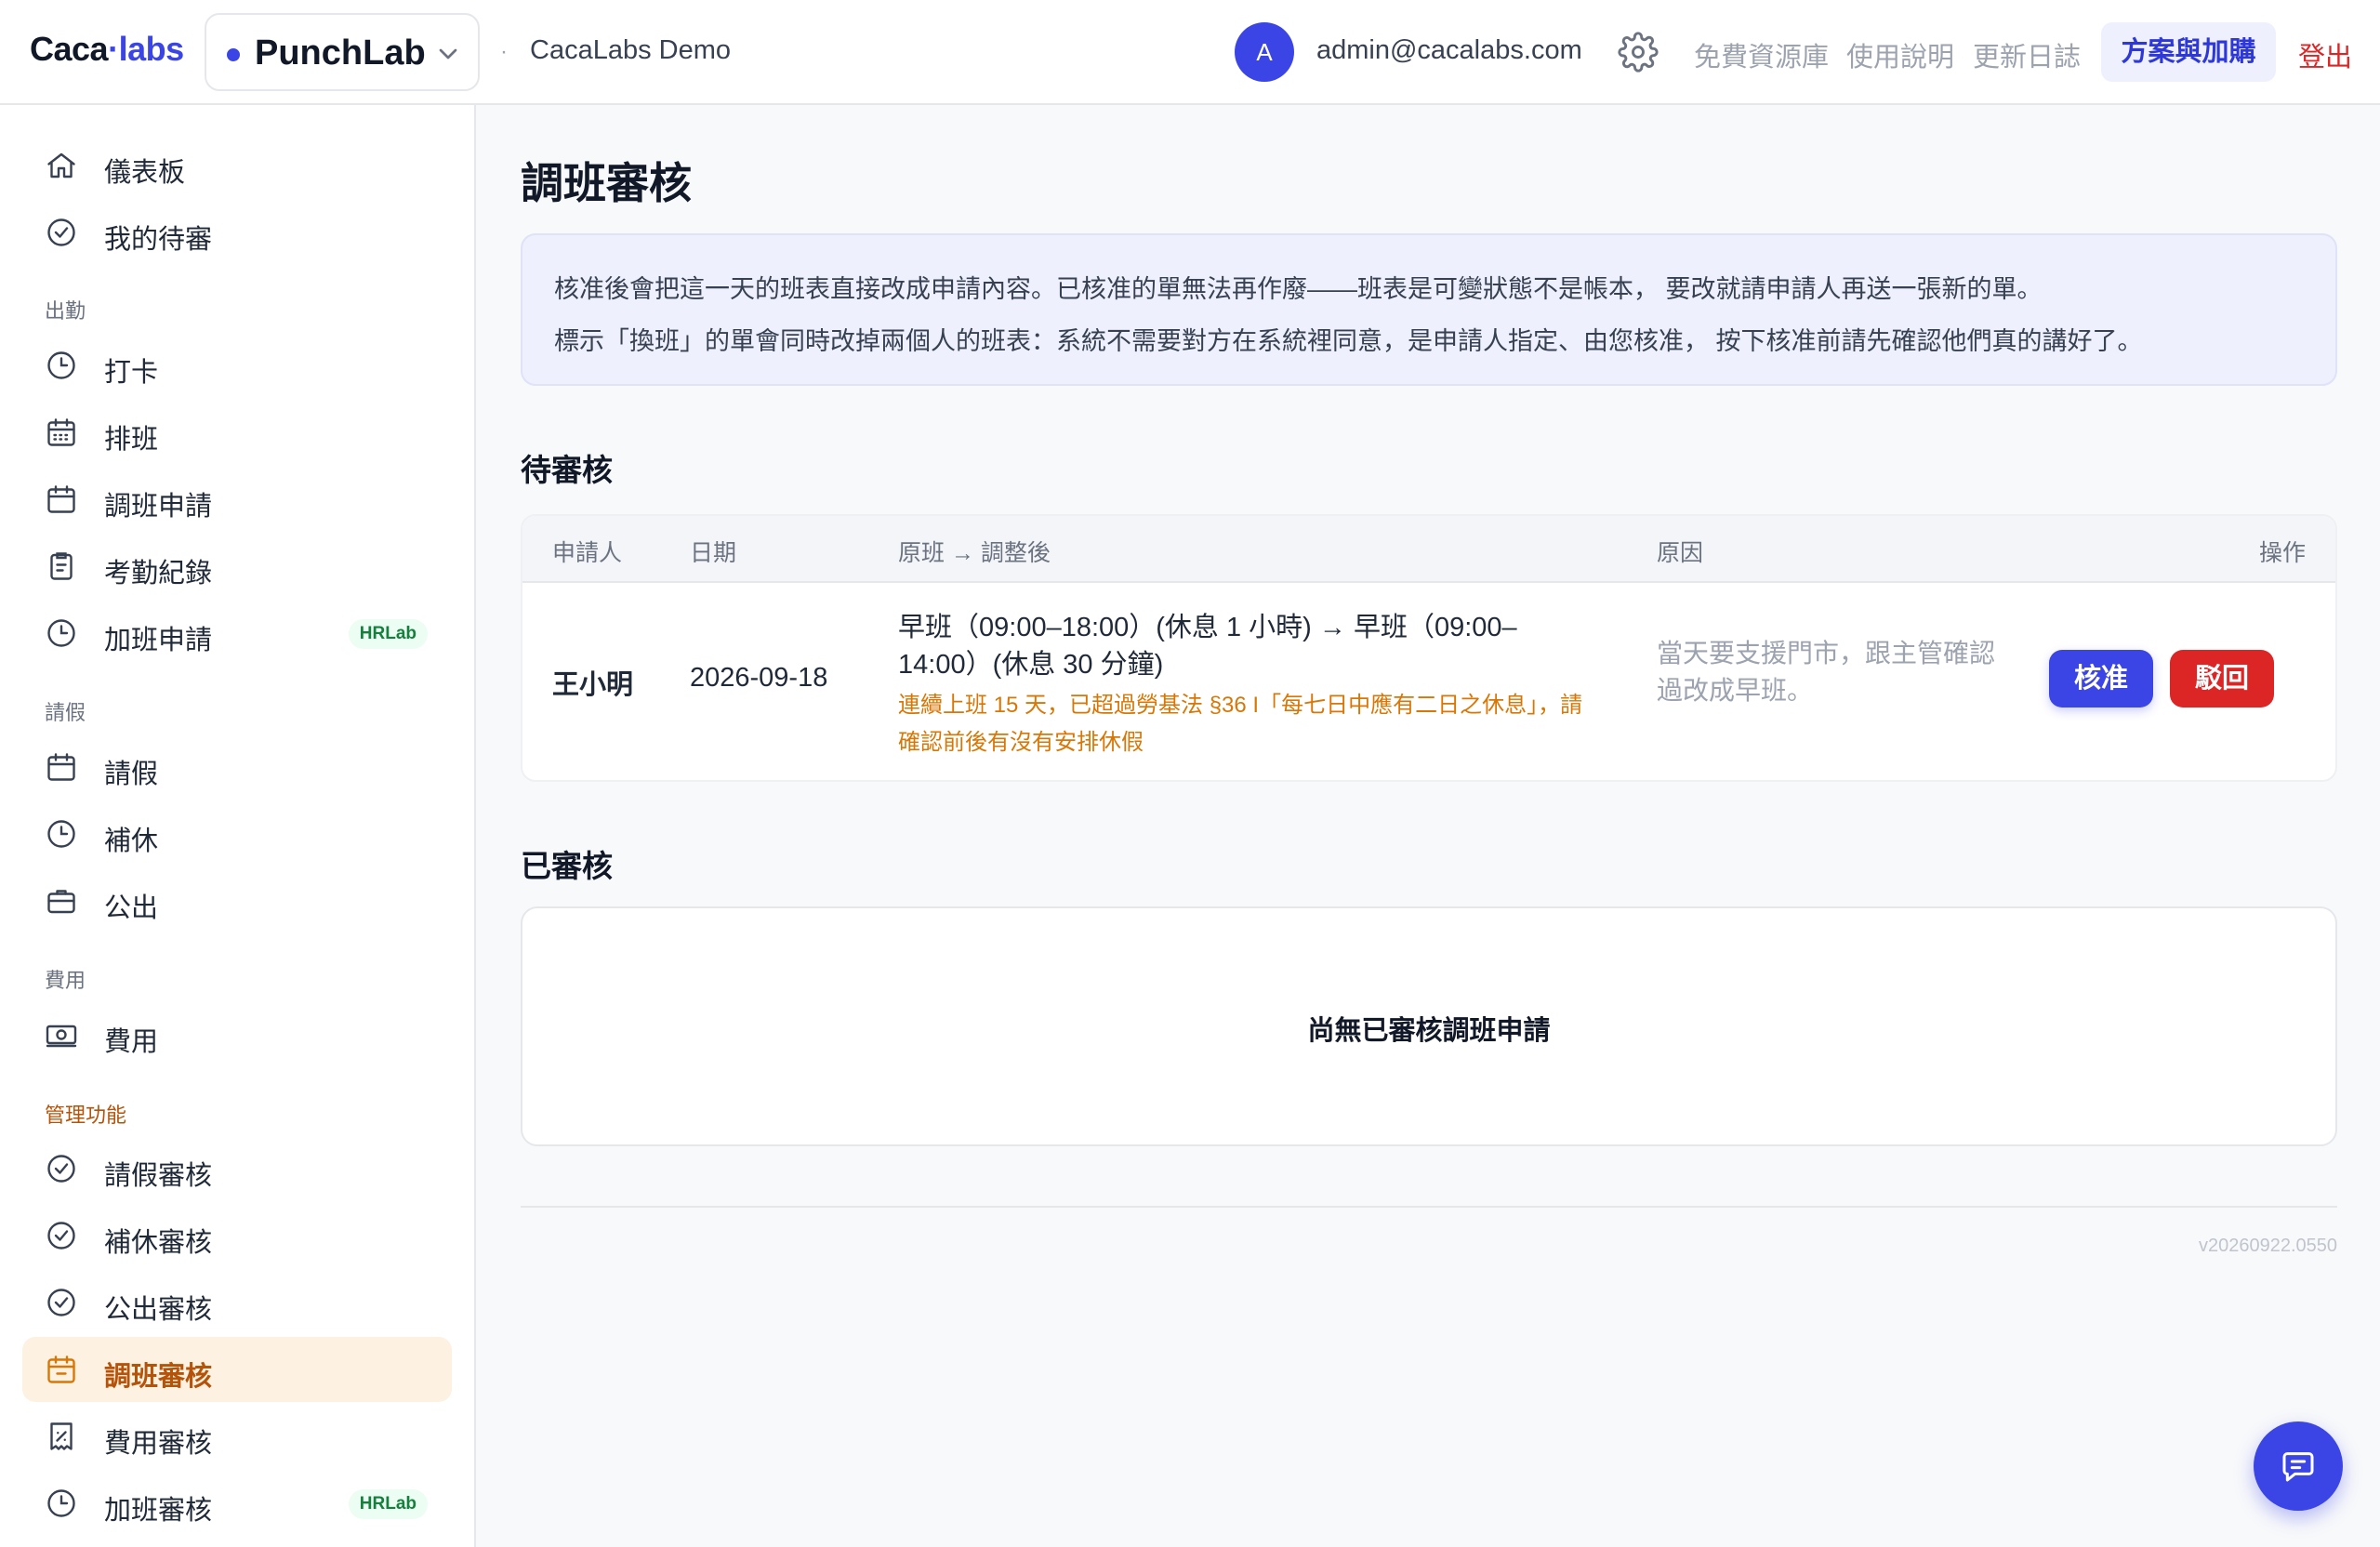 This screenshot has width=2380, height=1547. What do you see at coordinates (237, 1034) in the screenshot?
I see `sidebar-item-expense: 費用` at bounding box center [237, 1034].